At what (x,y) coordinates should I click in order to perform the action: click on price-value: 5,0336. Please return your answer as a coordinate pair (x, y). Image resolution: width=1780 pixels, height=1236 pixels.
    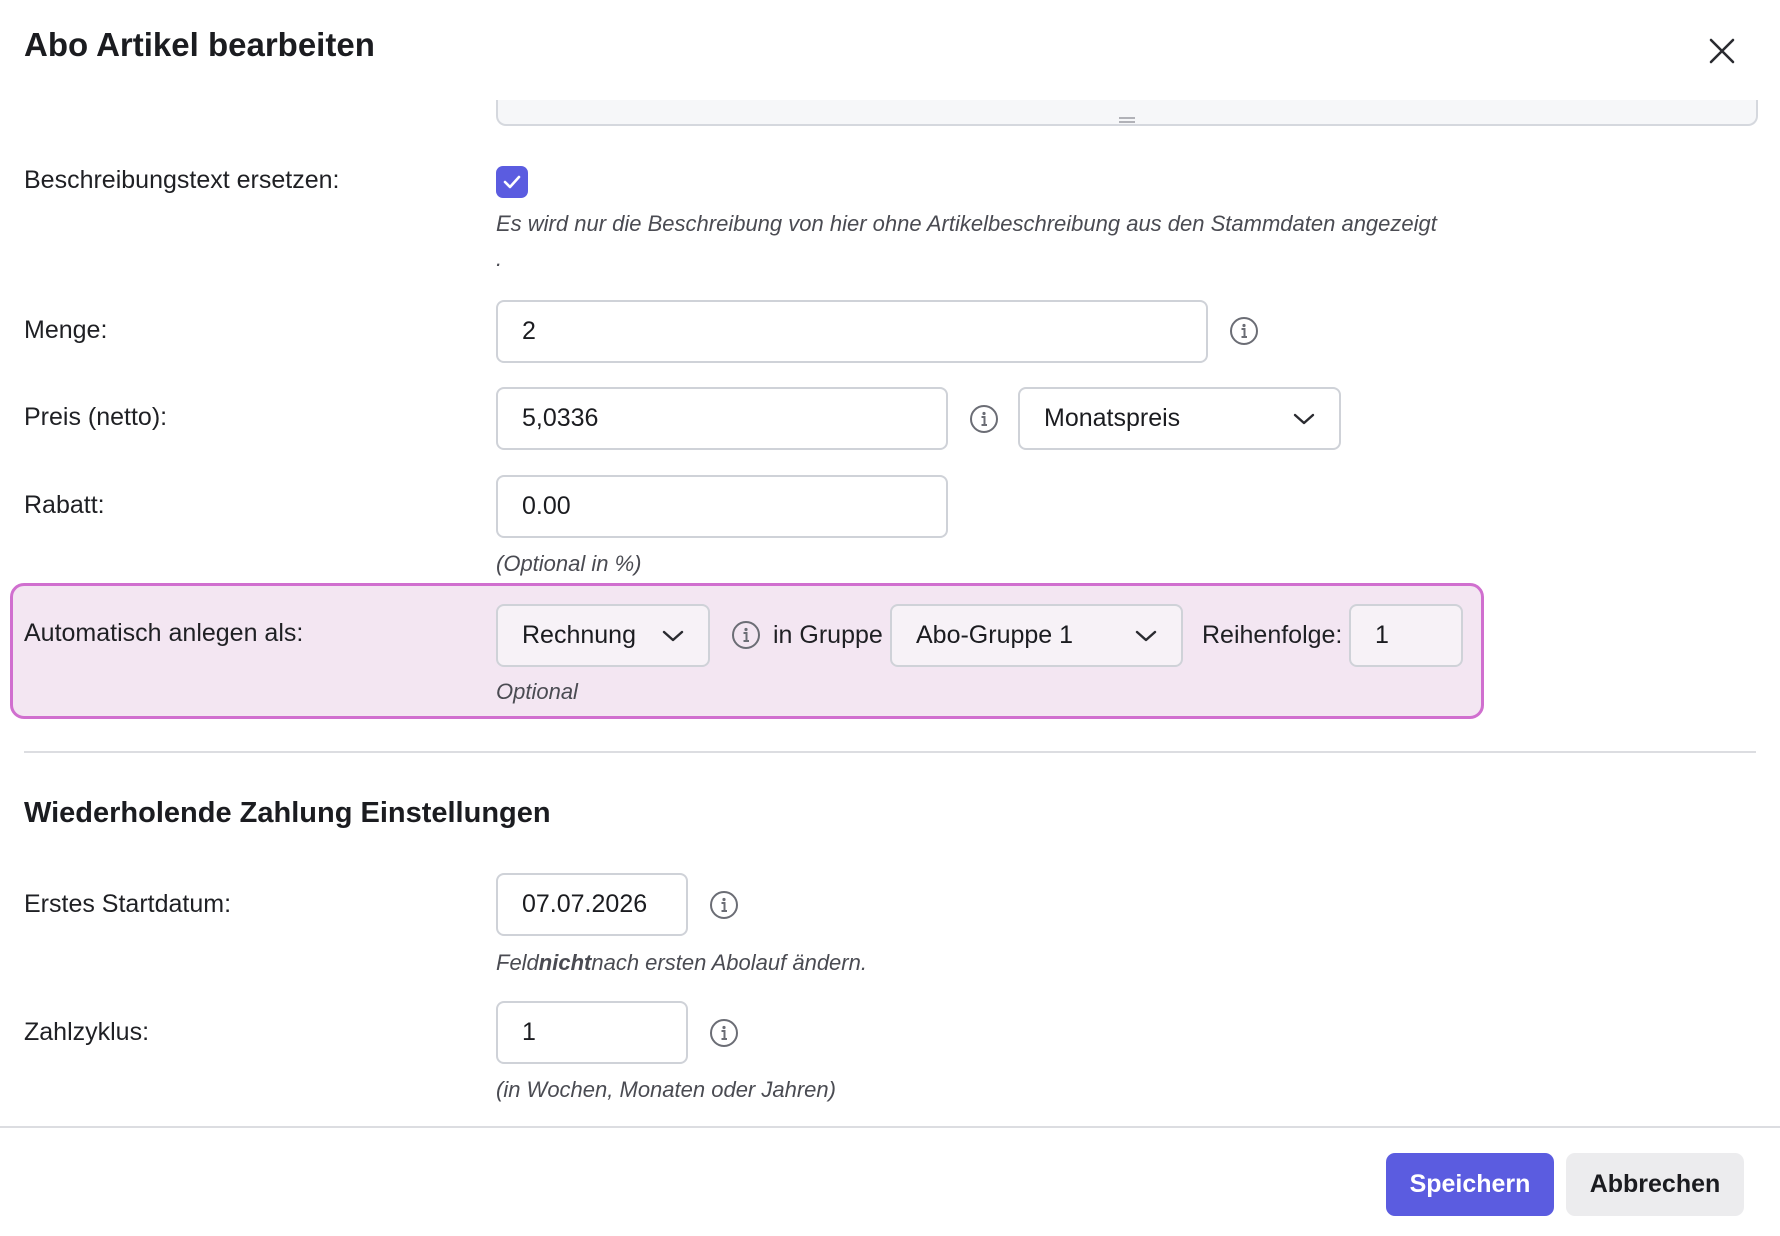
    Looking at the image, I should click on (560, 418).